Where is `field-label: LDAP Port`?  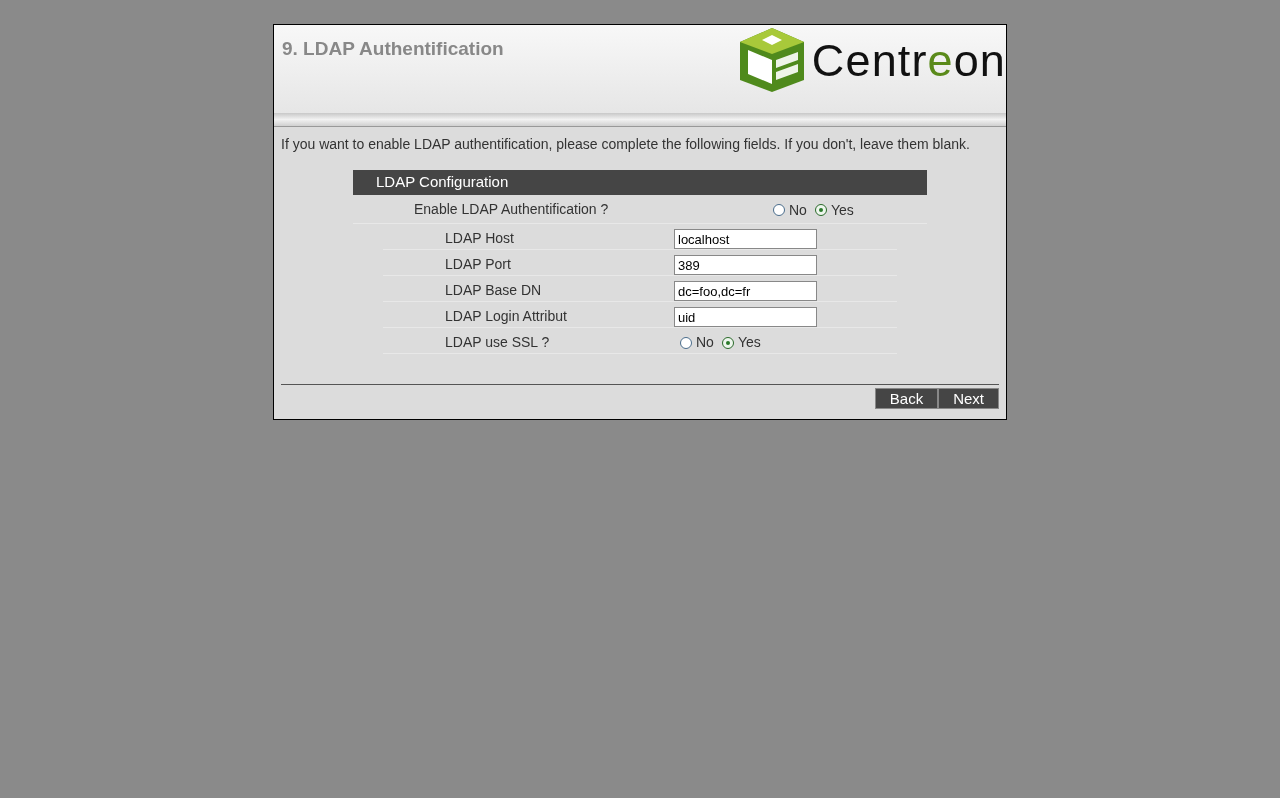 field-label: LDAP Port is located at coordinates (478, 264).